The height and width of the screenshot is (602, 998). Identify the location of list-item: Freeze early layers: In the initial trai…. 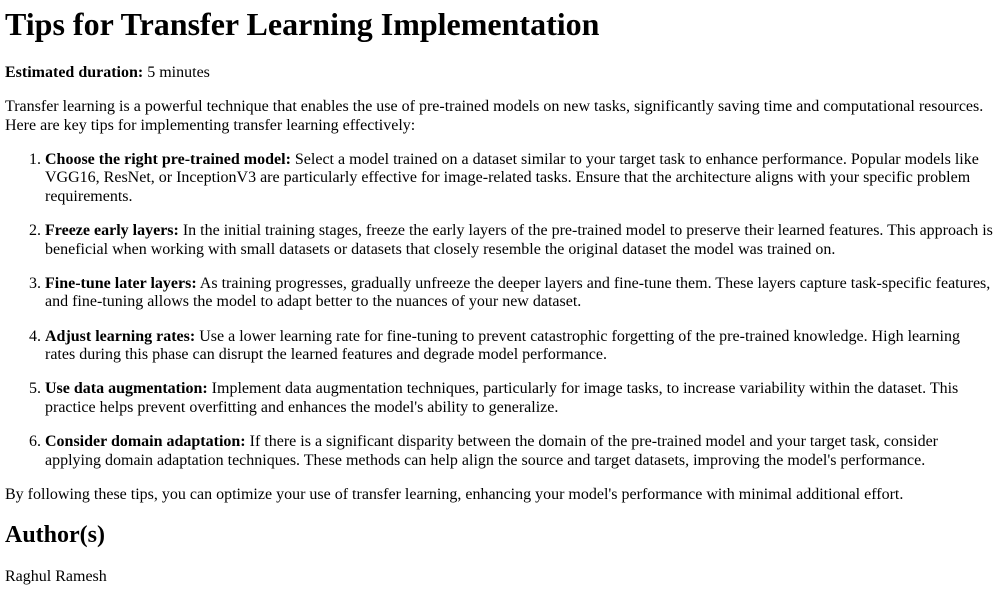
(519, 240).